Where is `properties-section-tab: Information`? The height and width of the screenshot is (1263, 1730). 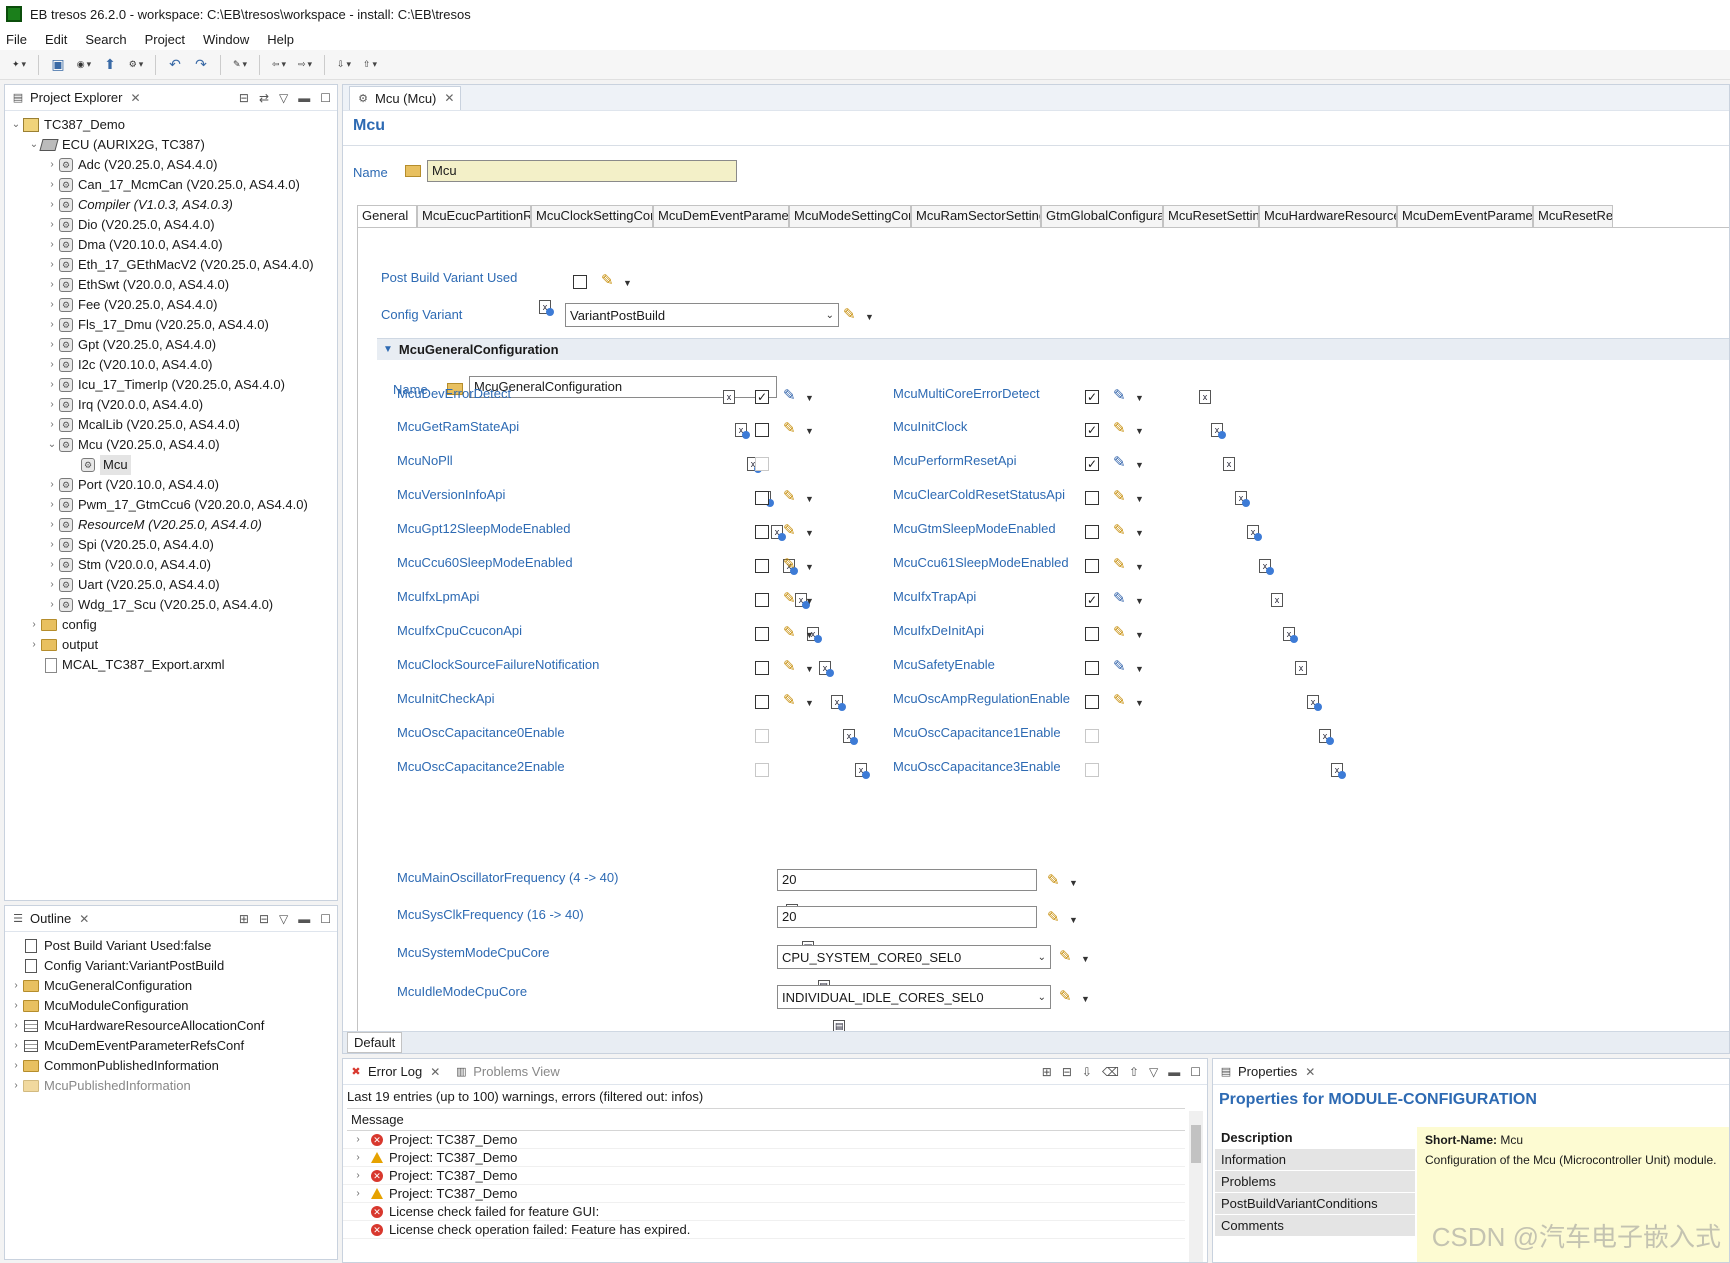 properties-section-tab: Information is located at coordinates (1315, 1160).